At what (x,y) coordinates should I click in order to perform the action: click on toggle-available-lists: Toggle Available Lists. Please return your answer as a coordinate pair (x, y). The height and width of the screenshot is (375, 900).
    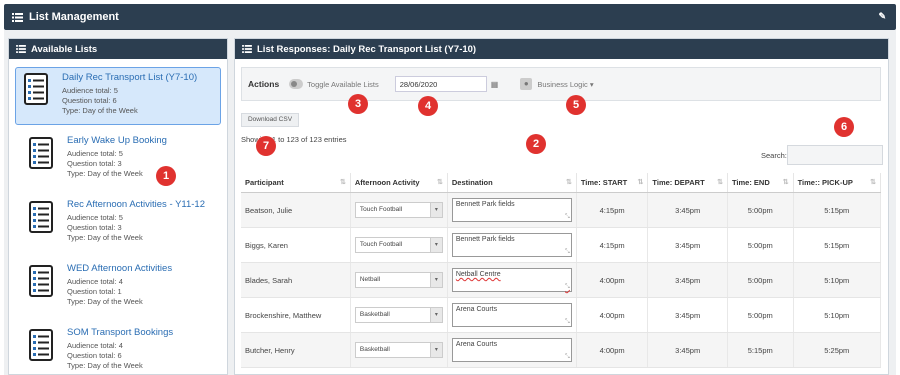
    Looking at the image, I should click on (334, 84).